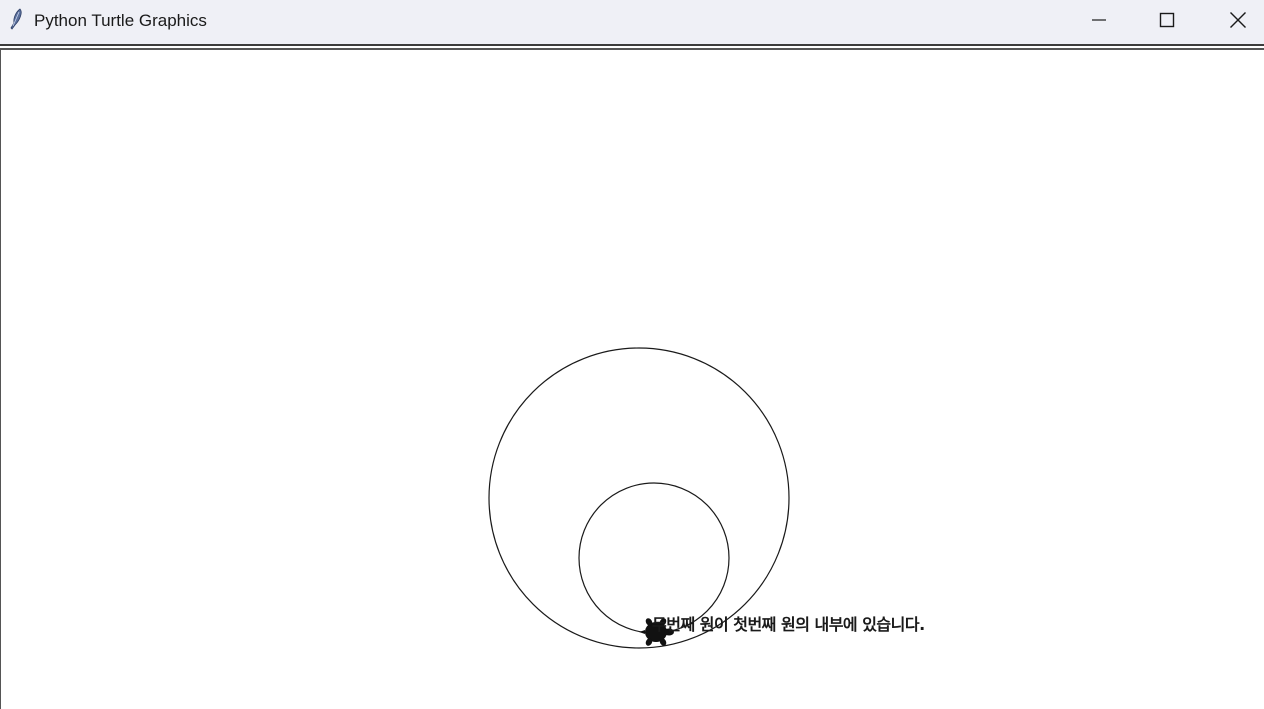 Image resolution: width=1264 pixels, height=709 pixels. I want to click on result-message: 두번째 원이 첫번째 원의 내부에 있습니다., so click(788, 624).